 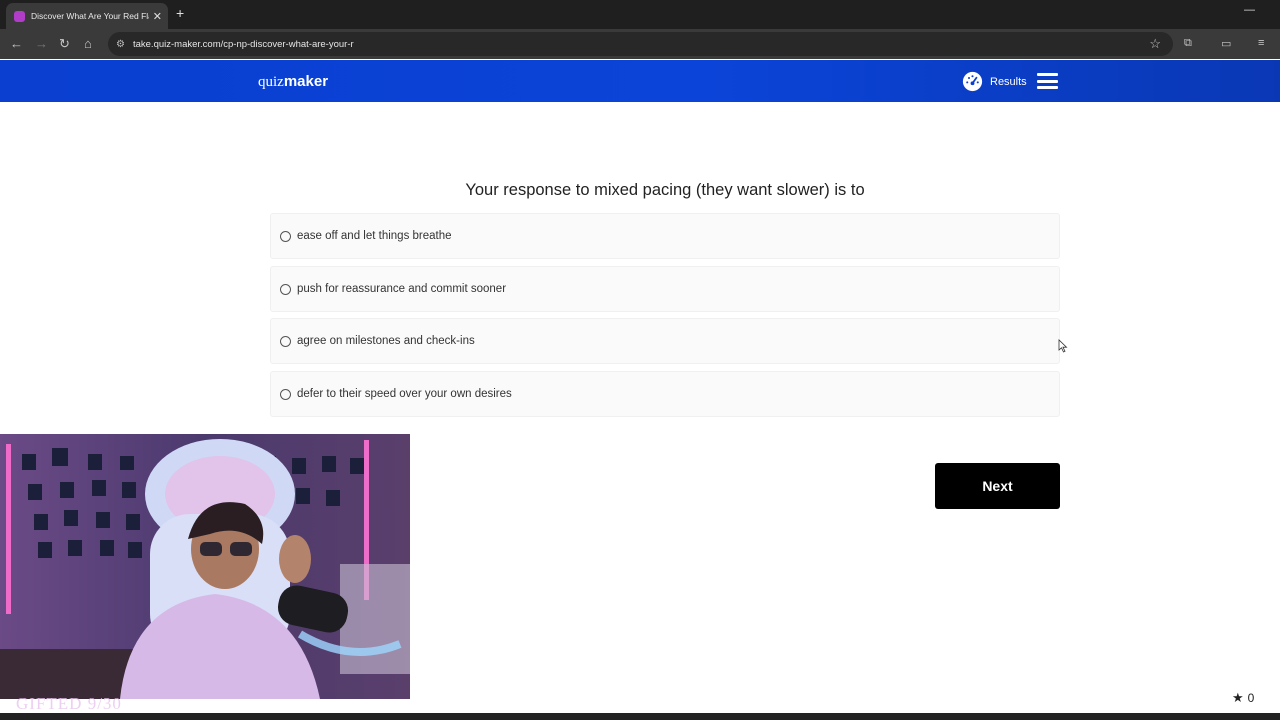 I want to click on bottom-bar, so click(x=640, y=716).